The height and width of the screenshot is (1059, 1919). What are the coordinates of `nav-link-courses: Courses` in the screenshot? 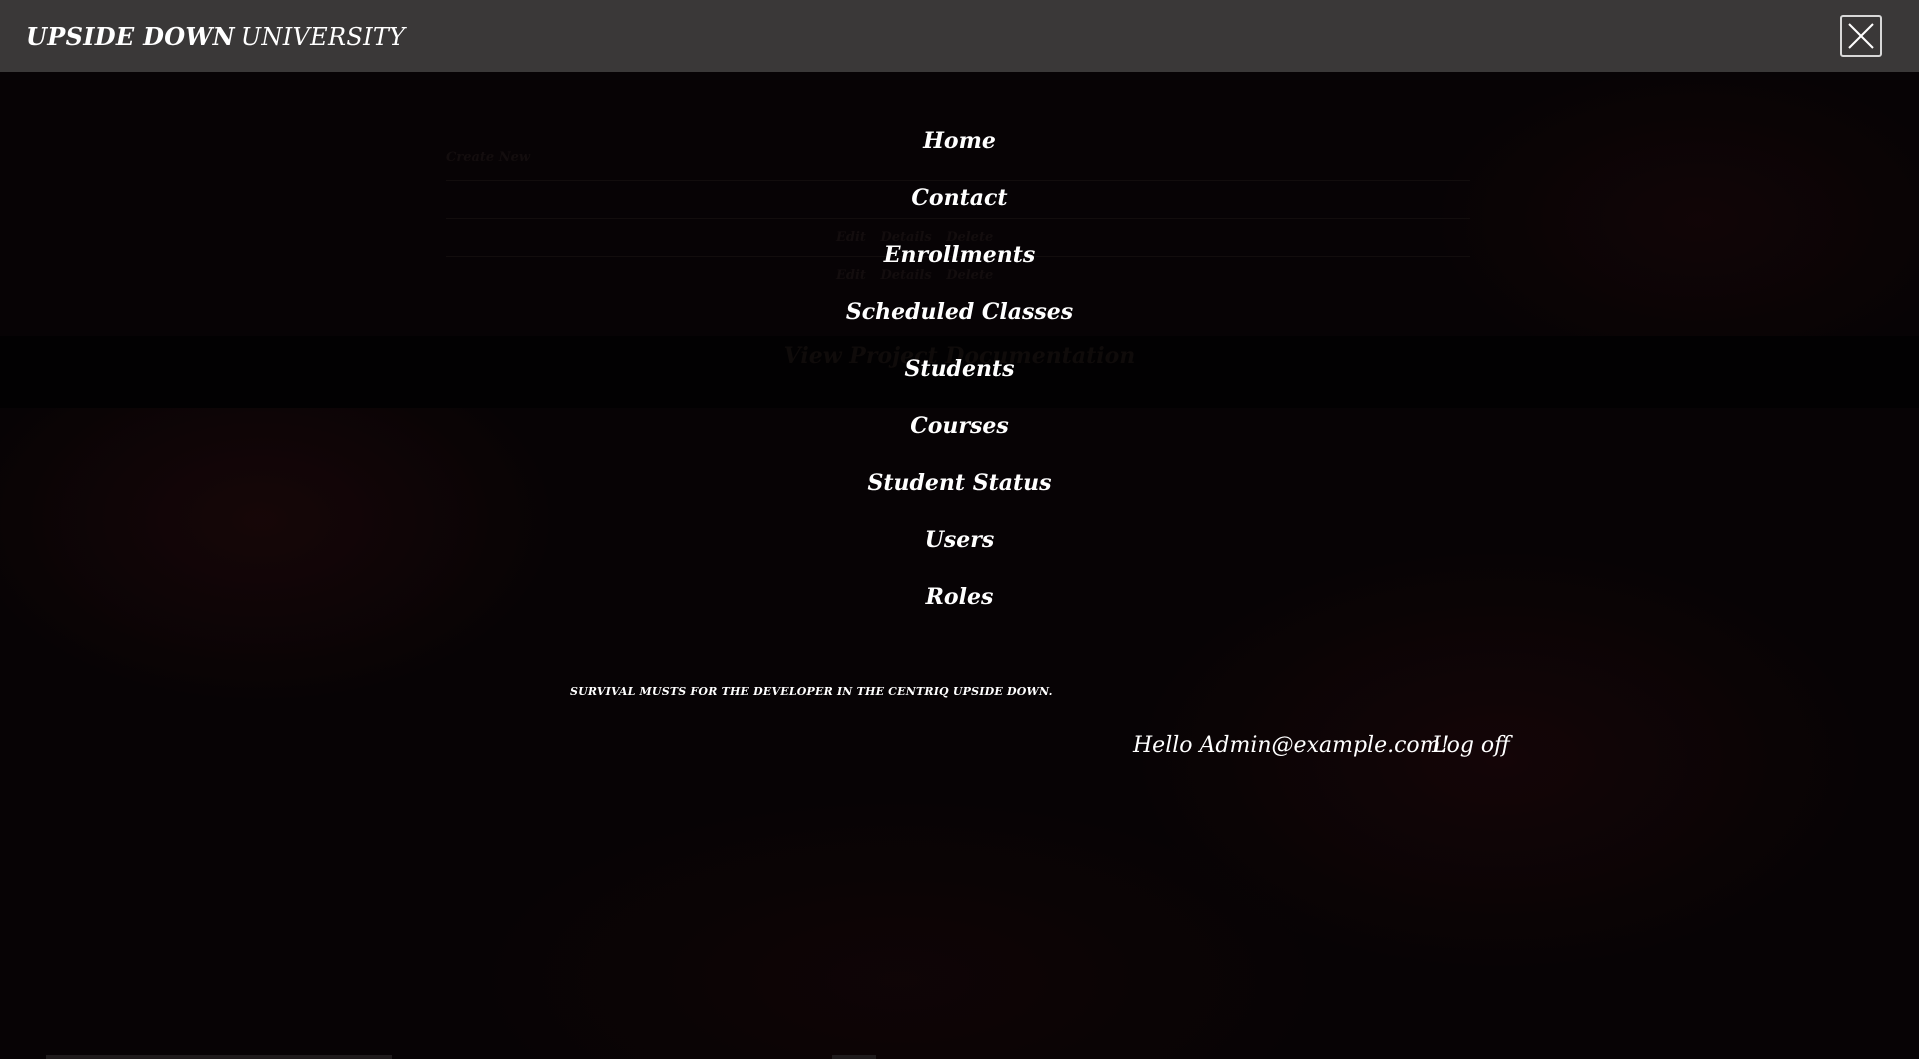 It's located at (959, 426).